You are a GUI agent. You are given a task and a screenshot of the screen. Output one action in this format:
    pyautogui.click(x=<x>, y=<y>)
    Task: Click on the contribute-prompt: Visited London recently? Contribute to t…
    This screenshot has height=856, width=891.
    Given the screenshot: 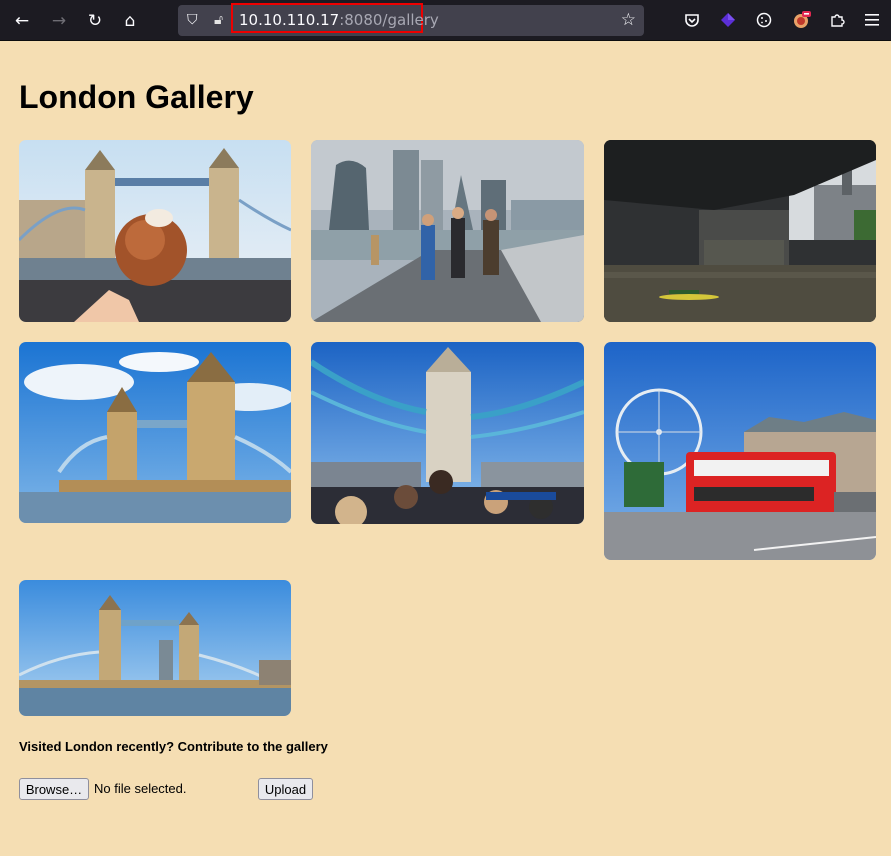 What is the action you would take?
    pyautogui.click(x=173, y=746)
    